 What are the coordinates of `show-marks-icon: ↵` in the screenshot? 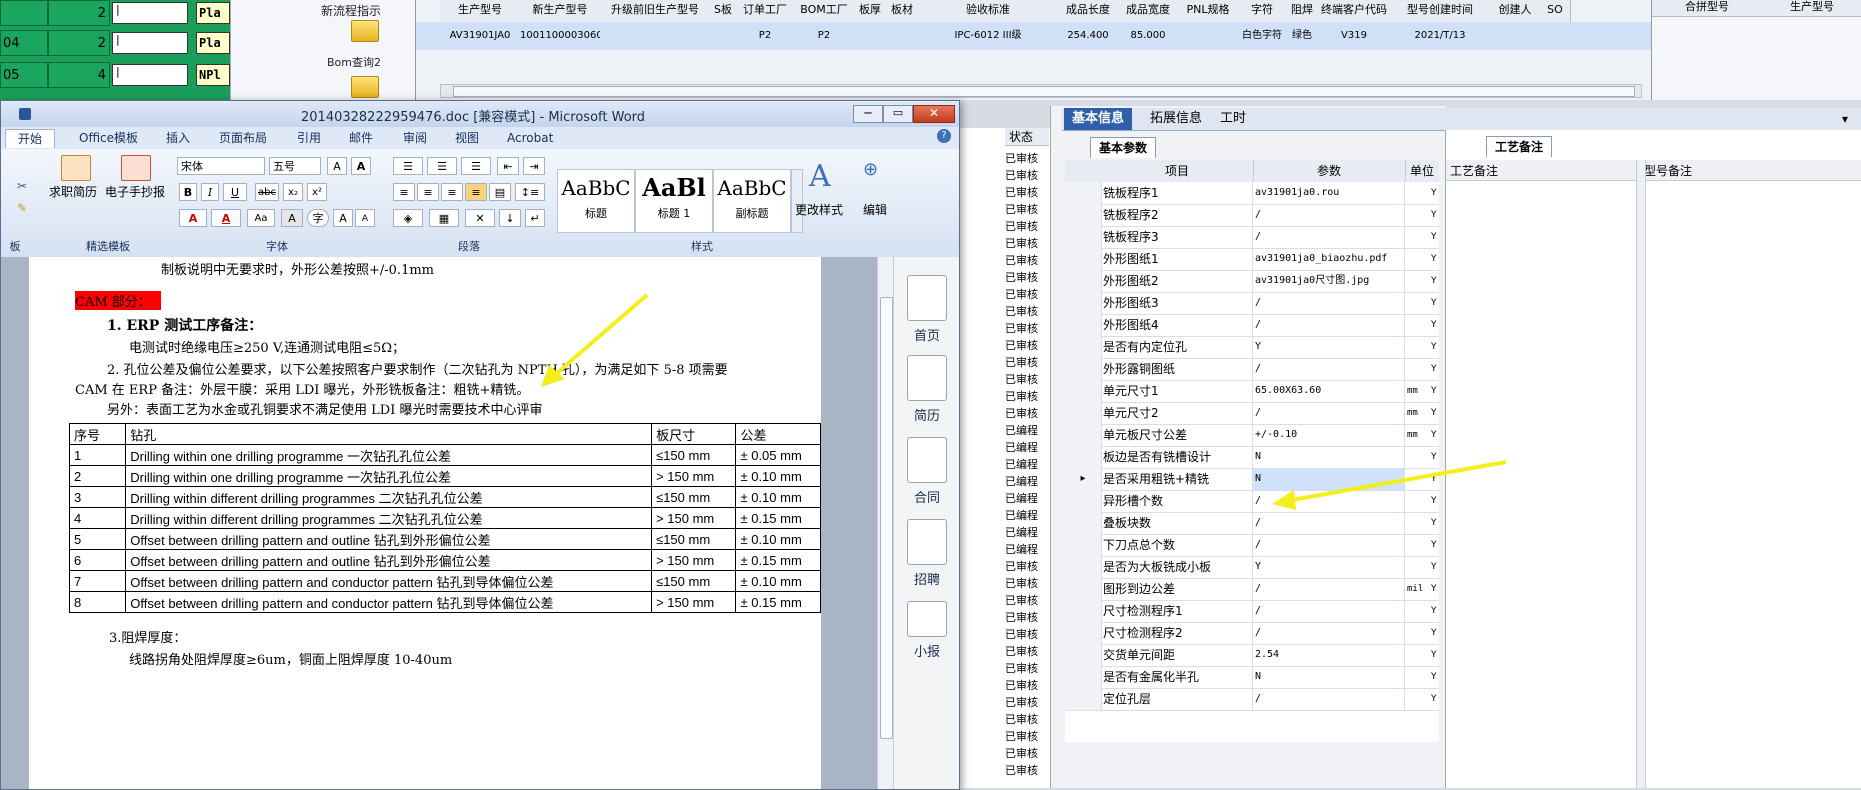 It's located at (535, 218).